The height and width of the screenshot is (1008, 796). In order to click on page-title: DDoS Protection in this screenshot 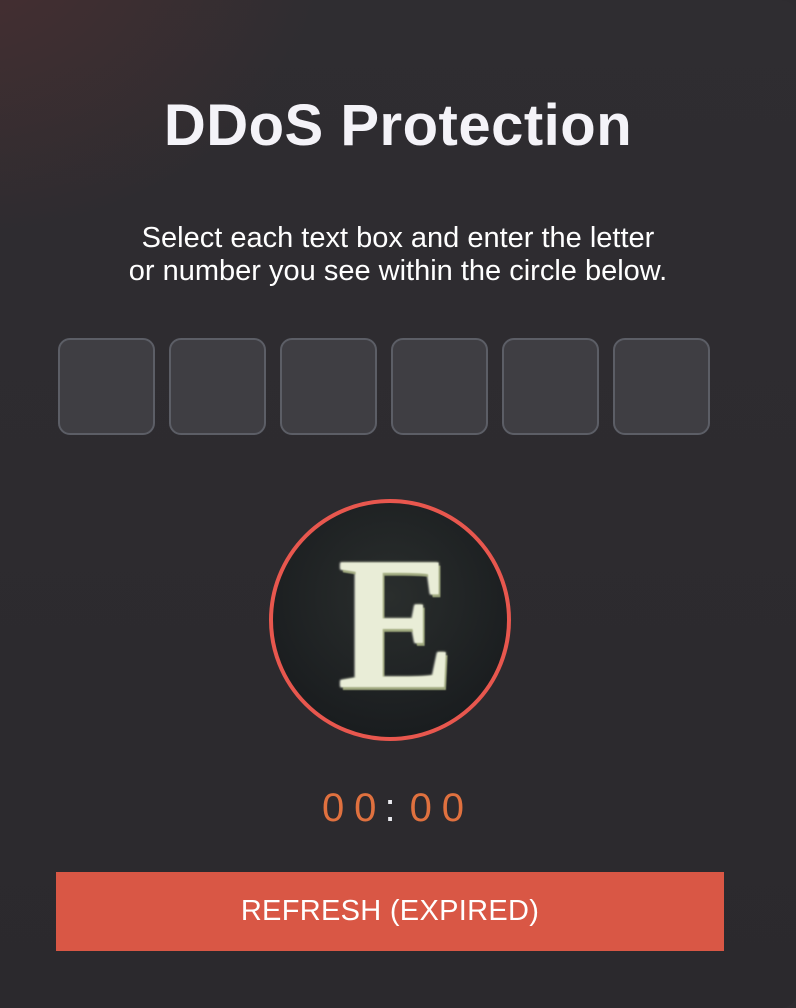, I will do `click(398, 125)`.